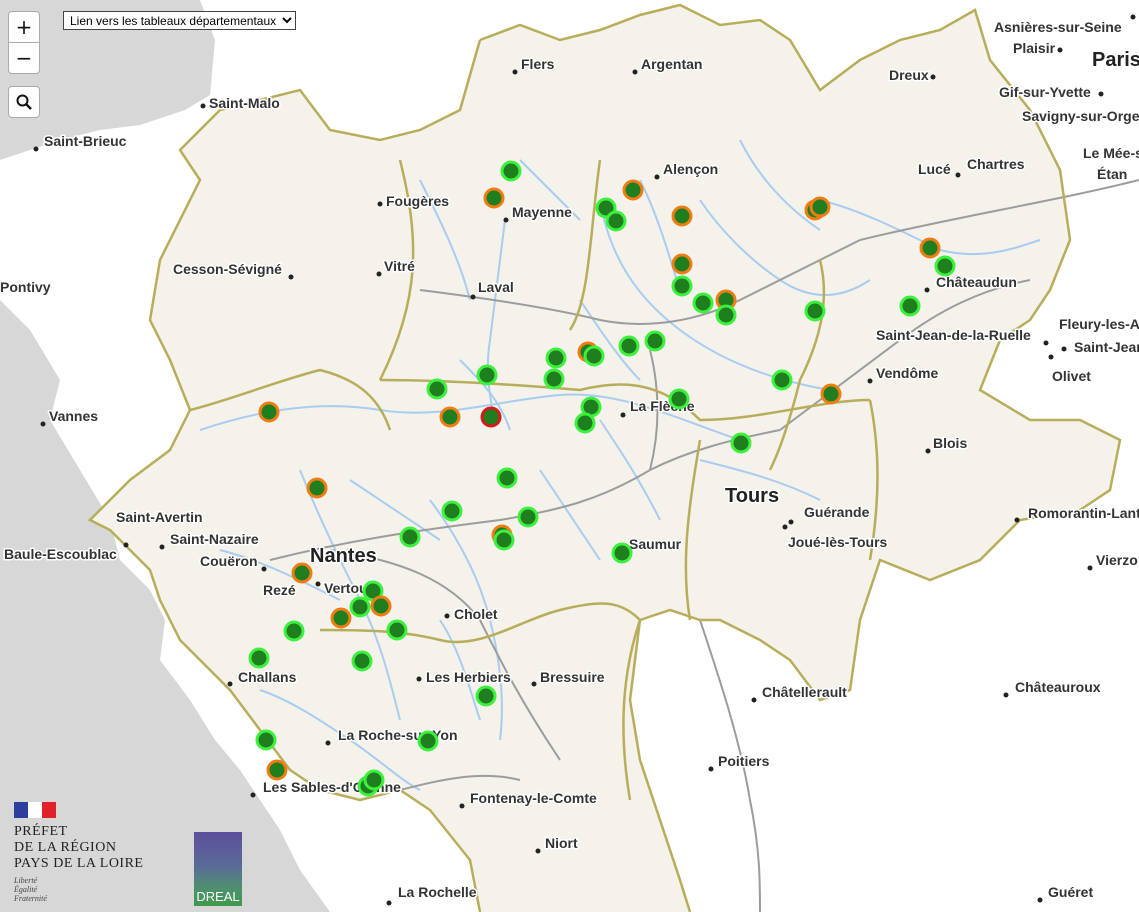  I want to click on city-label: Argentan, so click(671, 64).